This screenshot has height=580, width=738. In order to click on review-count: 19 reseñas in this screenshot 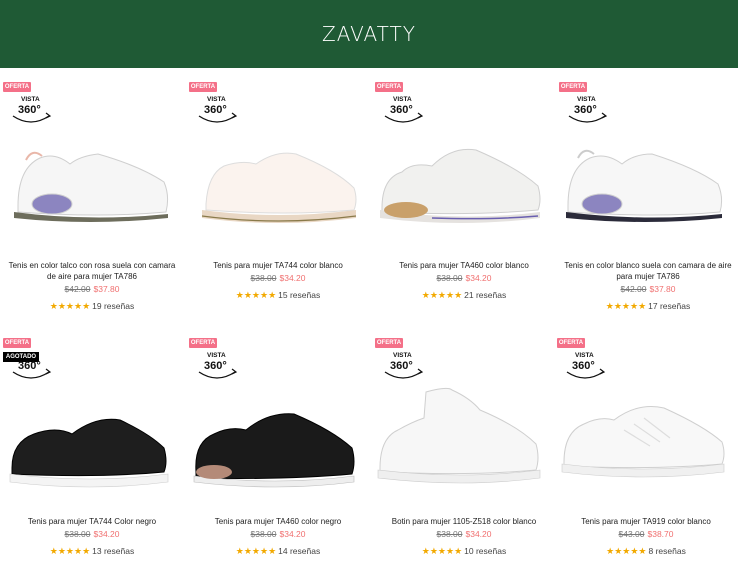, I will do `click(113, 306)`.